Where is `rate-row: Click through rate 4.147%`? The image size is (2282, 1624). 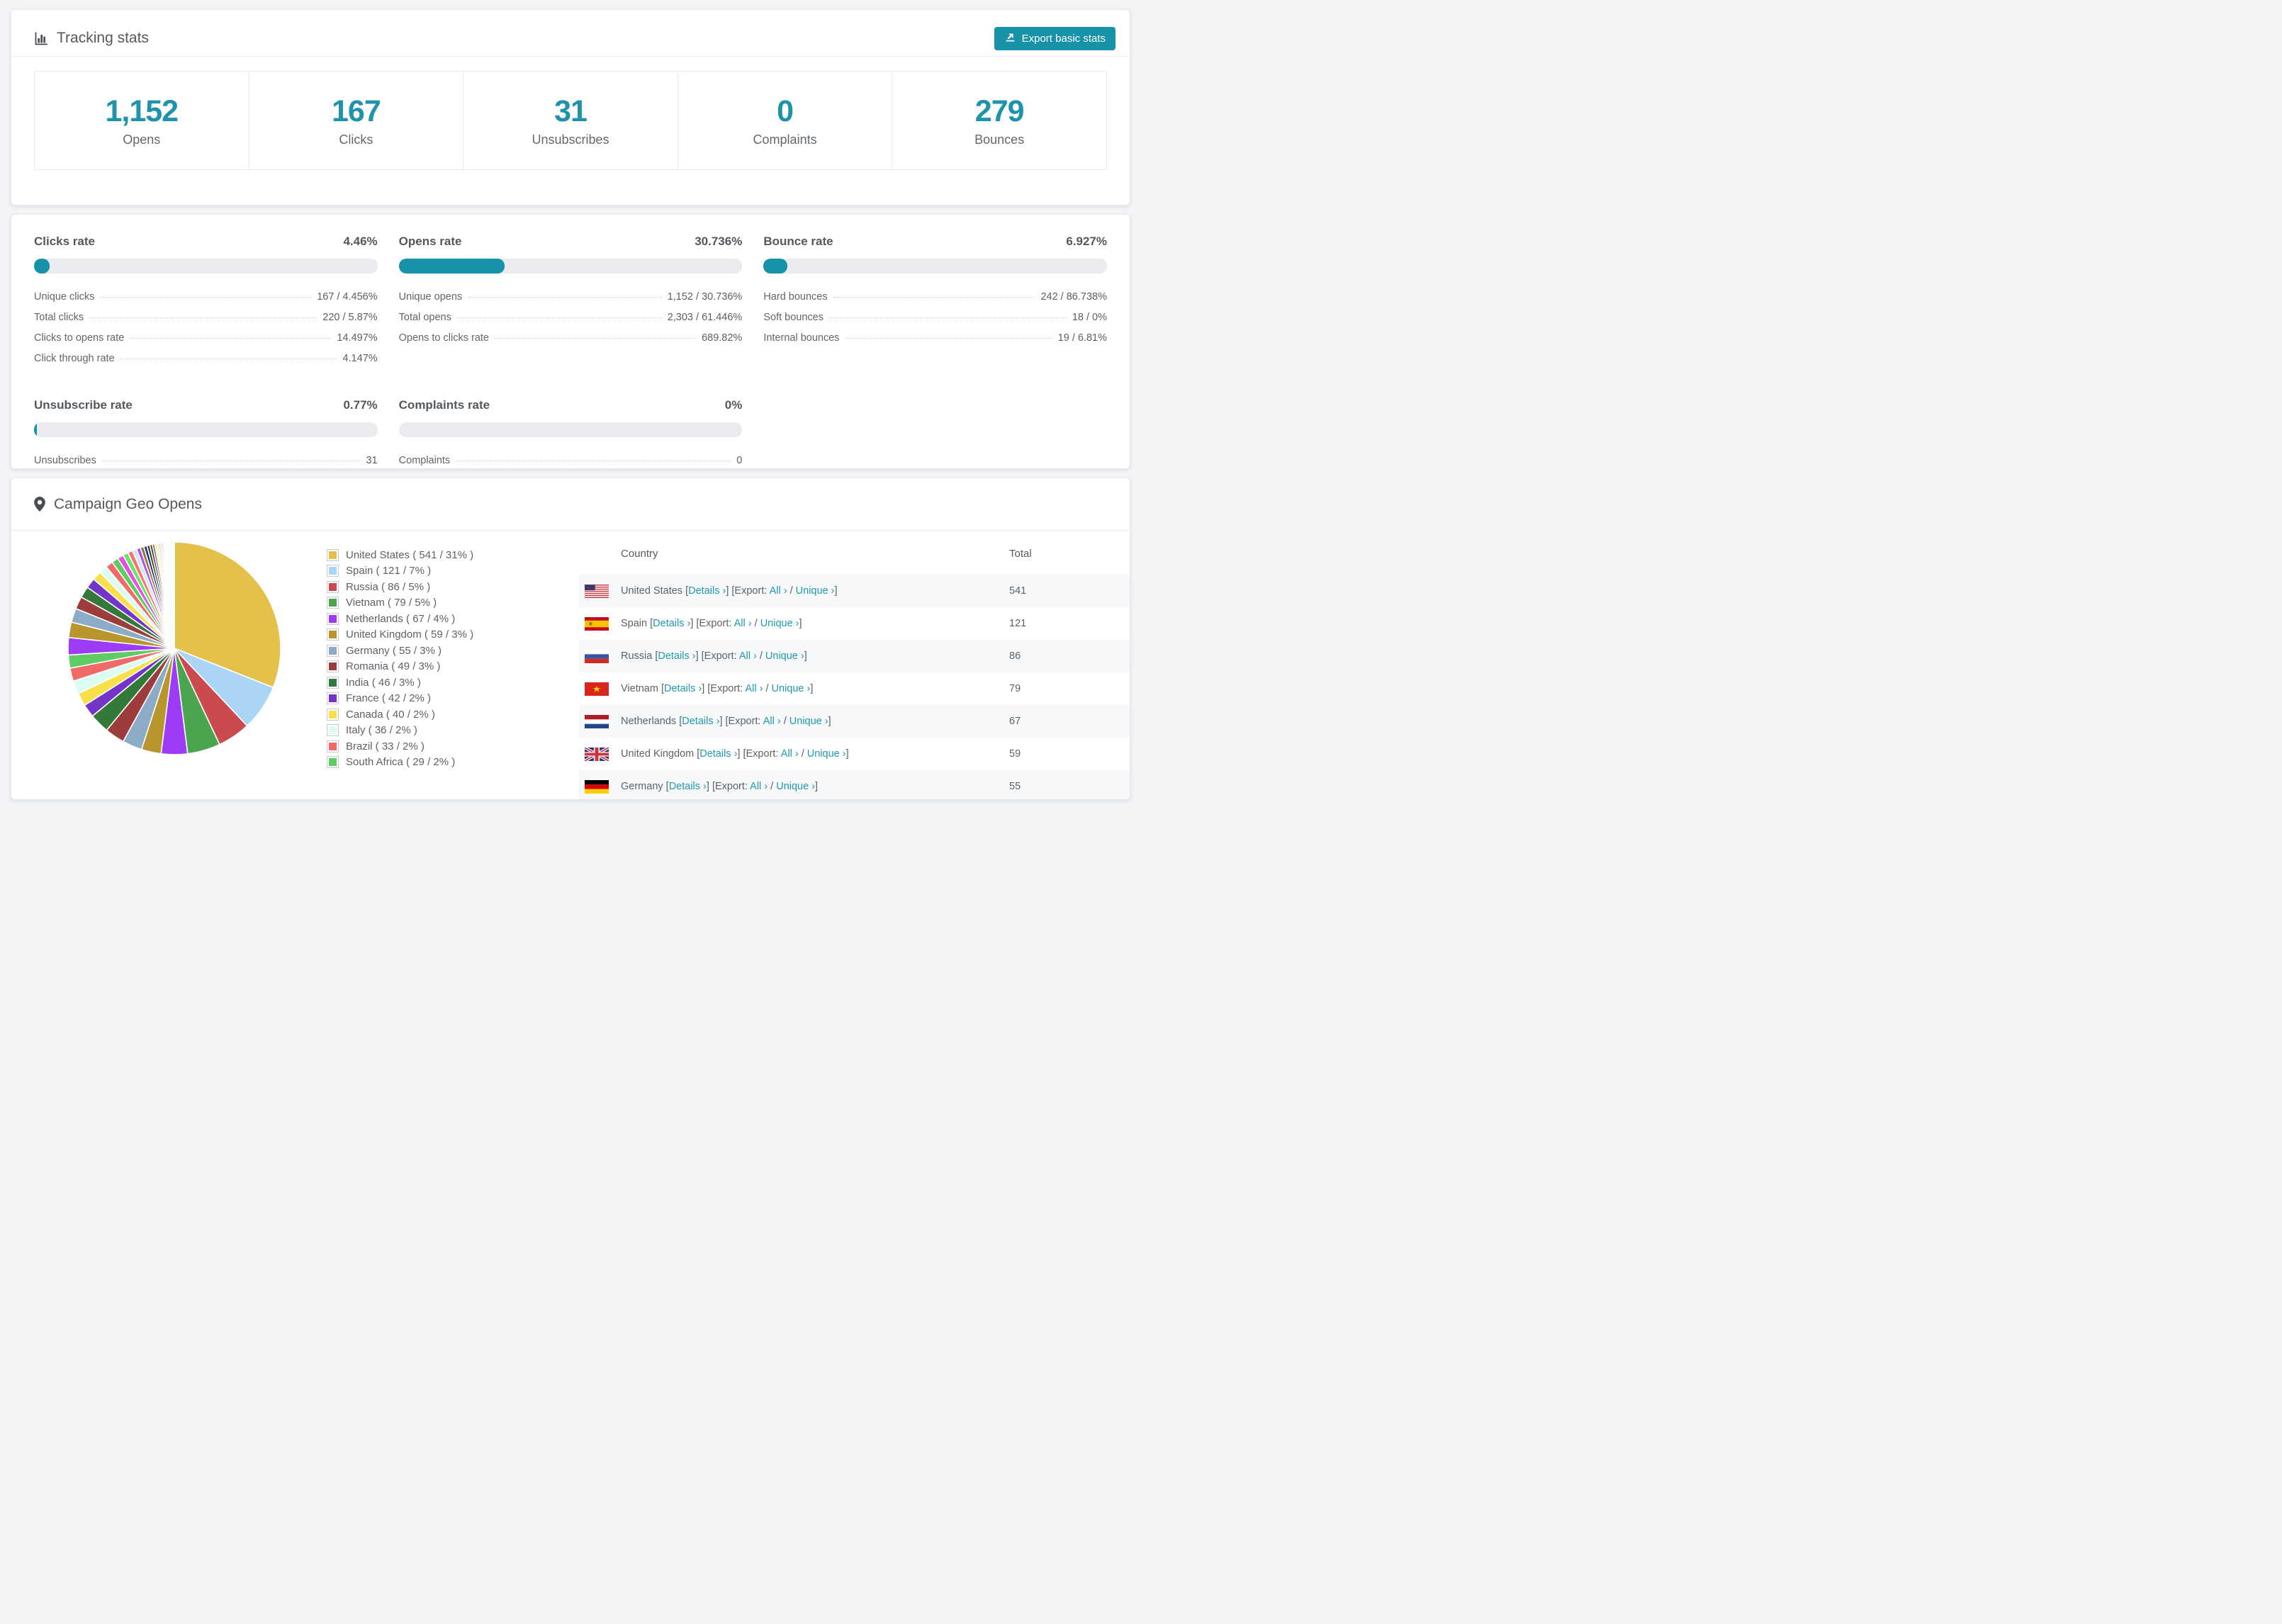 rate-row: Click through rate 4.147% is located at coordinates (206, 358).